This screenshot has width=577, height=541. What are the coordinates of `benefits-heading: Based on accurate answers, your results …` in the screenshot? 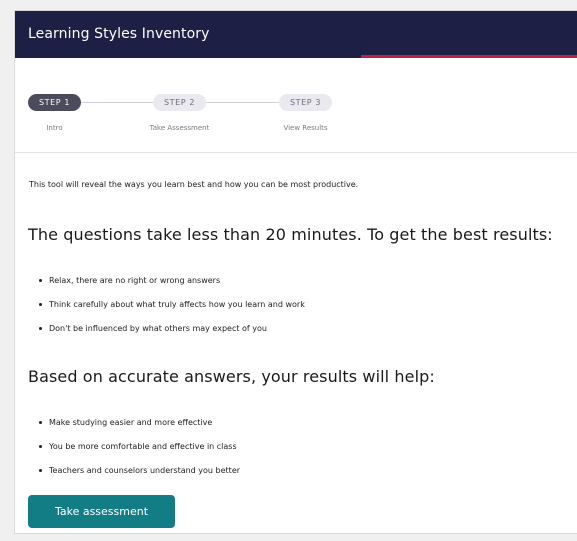 It's located at (231, 376).